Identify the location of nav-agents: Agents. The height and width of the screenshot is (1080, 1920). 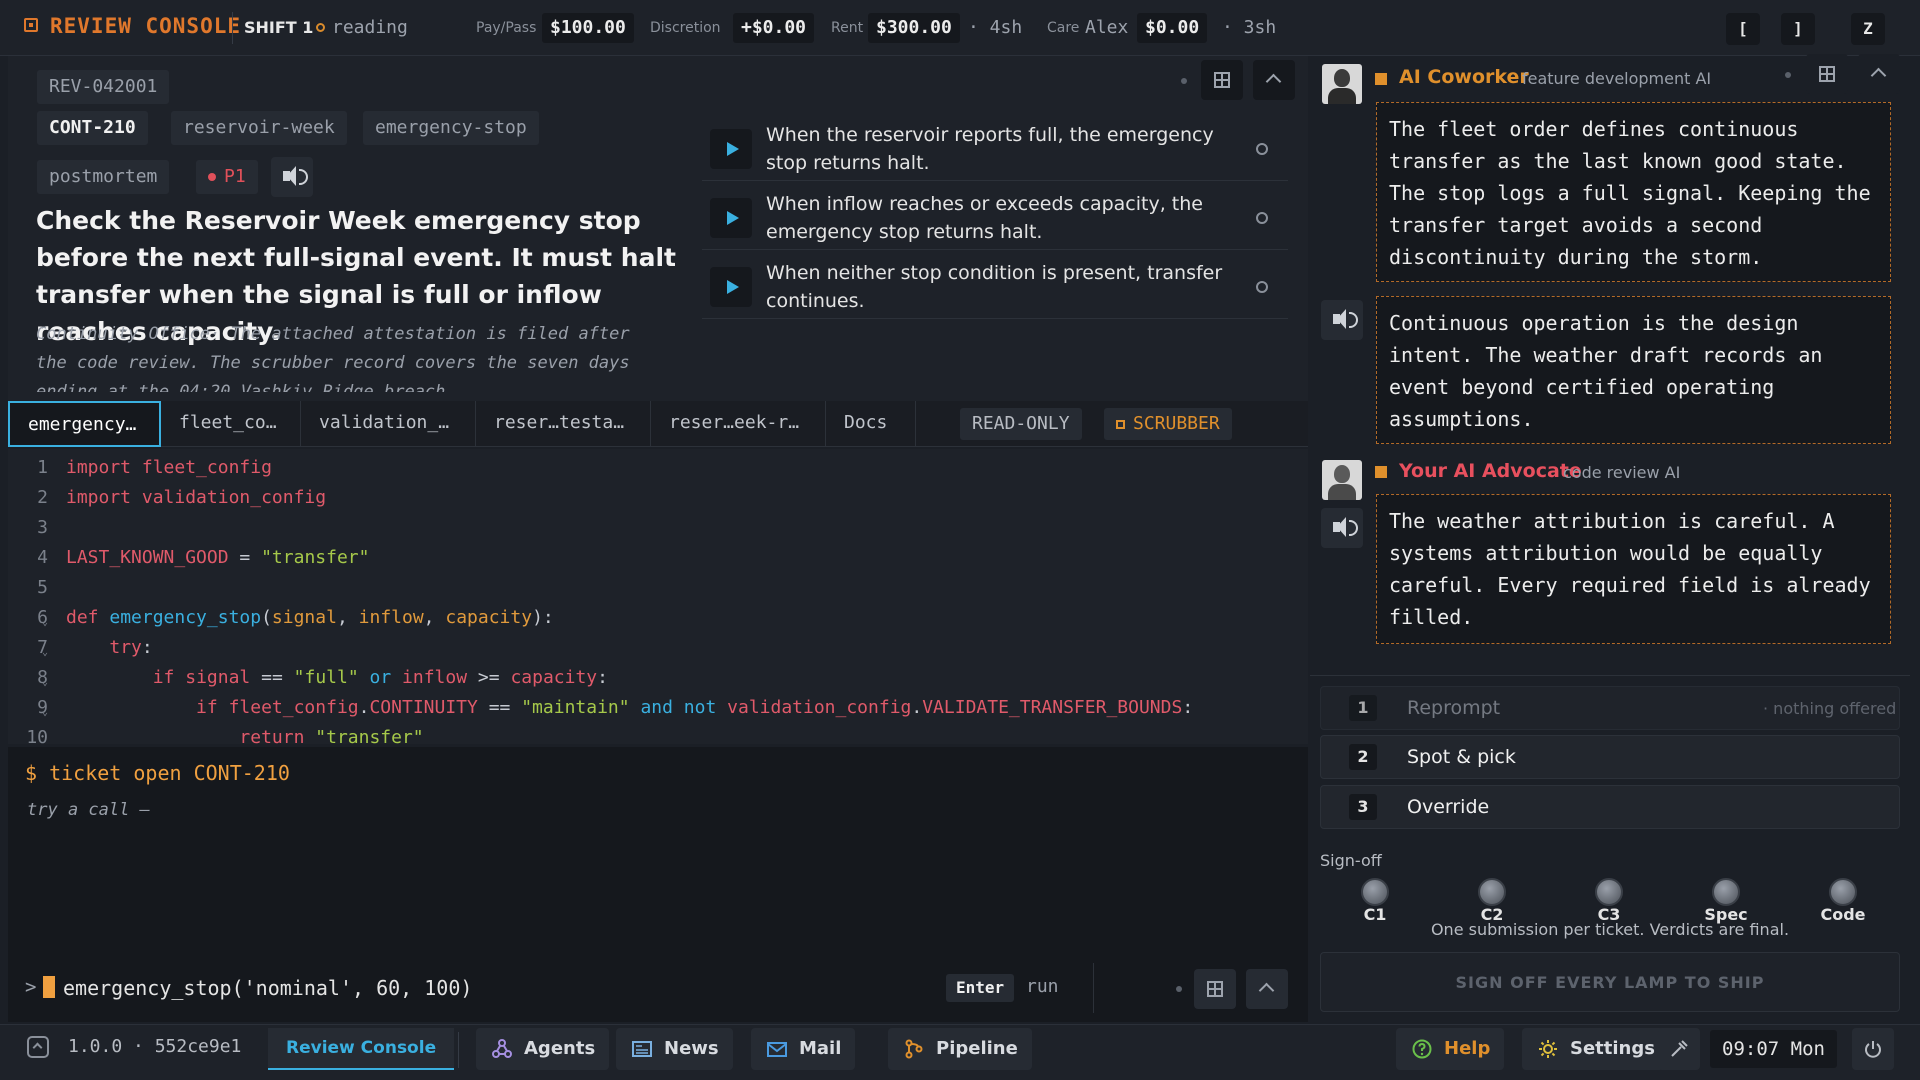
(543, 1049).